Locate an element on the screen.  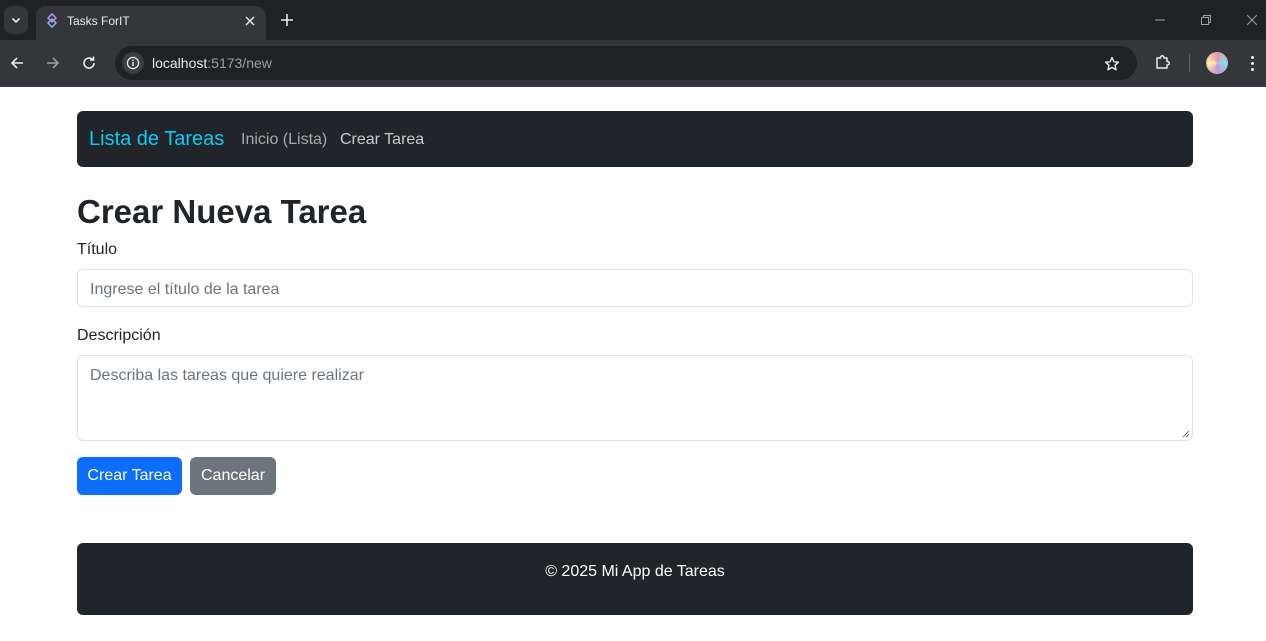
info-icon is located at coordinates (133, 63).